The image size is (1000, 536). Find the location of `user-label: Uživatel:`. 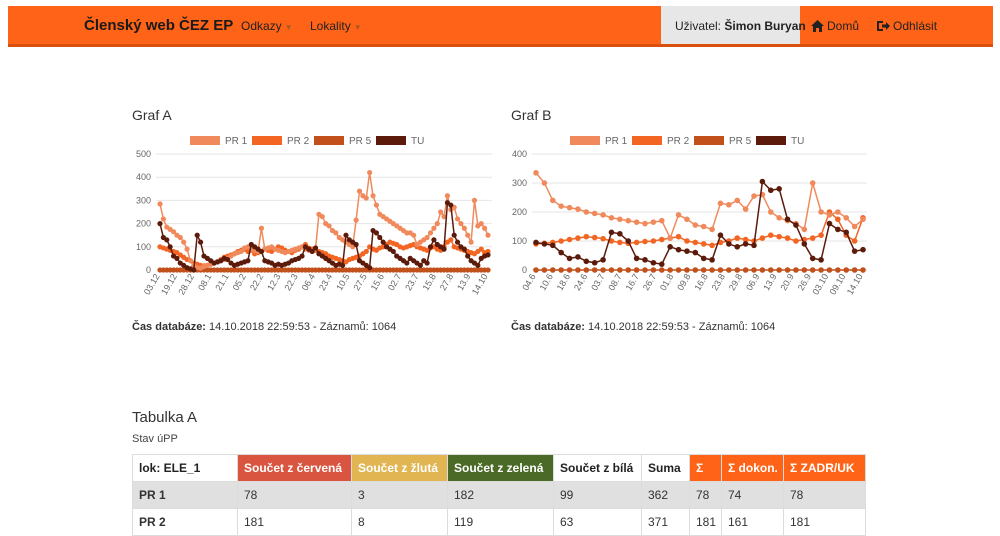

user-label: Uživatel: is located at coordinates (698, 26).